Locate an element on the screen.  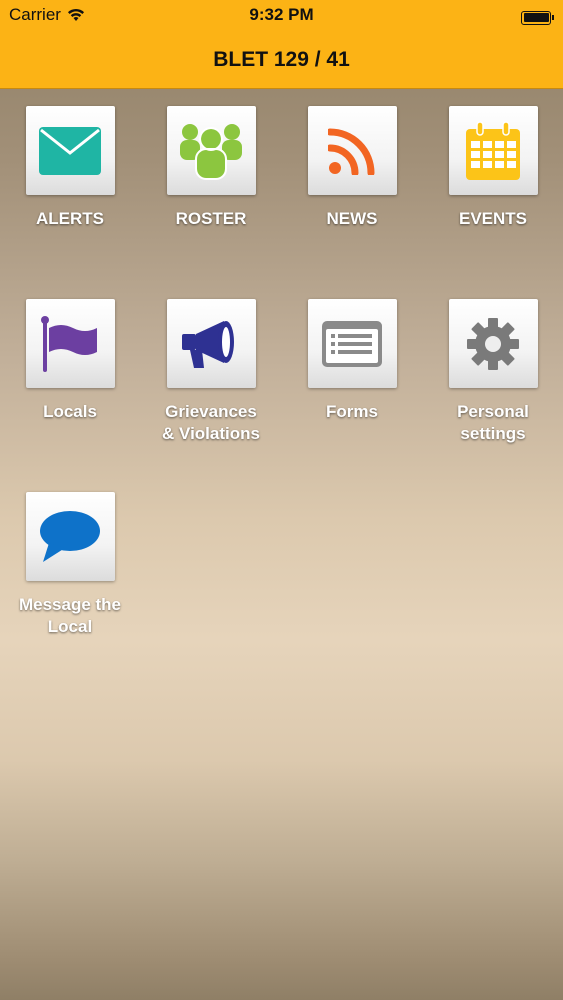
calendar-icon is located at coordinates (493, 150).